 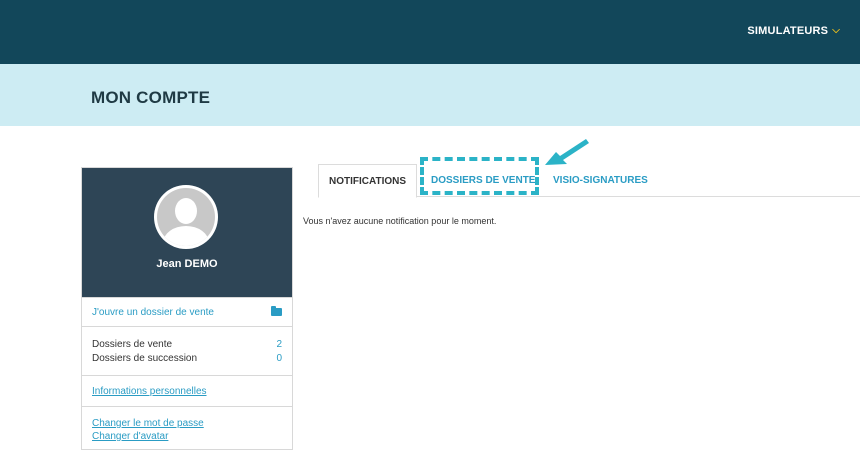 I want to click on count-label: Dossiers de vente, so click(x=132, y=344).